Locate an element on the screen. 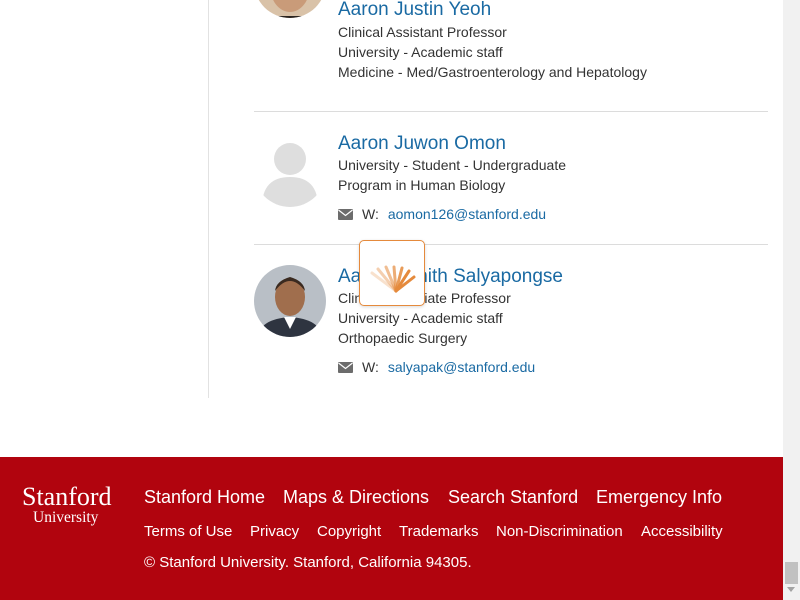  loading-indicator is located at coordinates (392, 273).